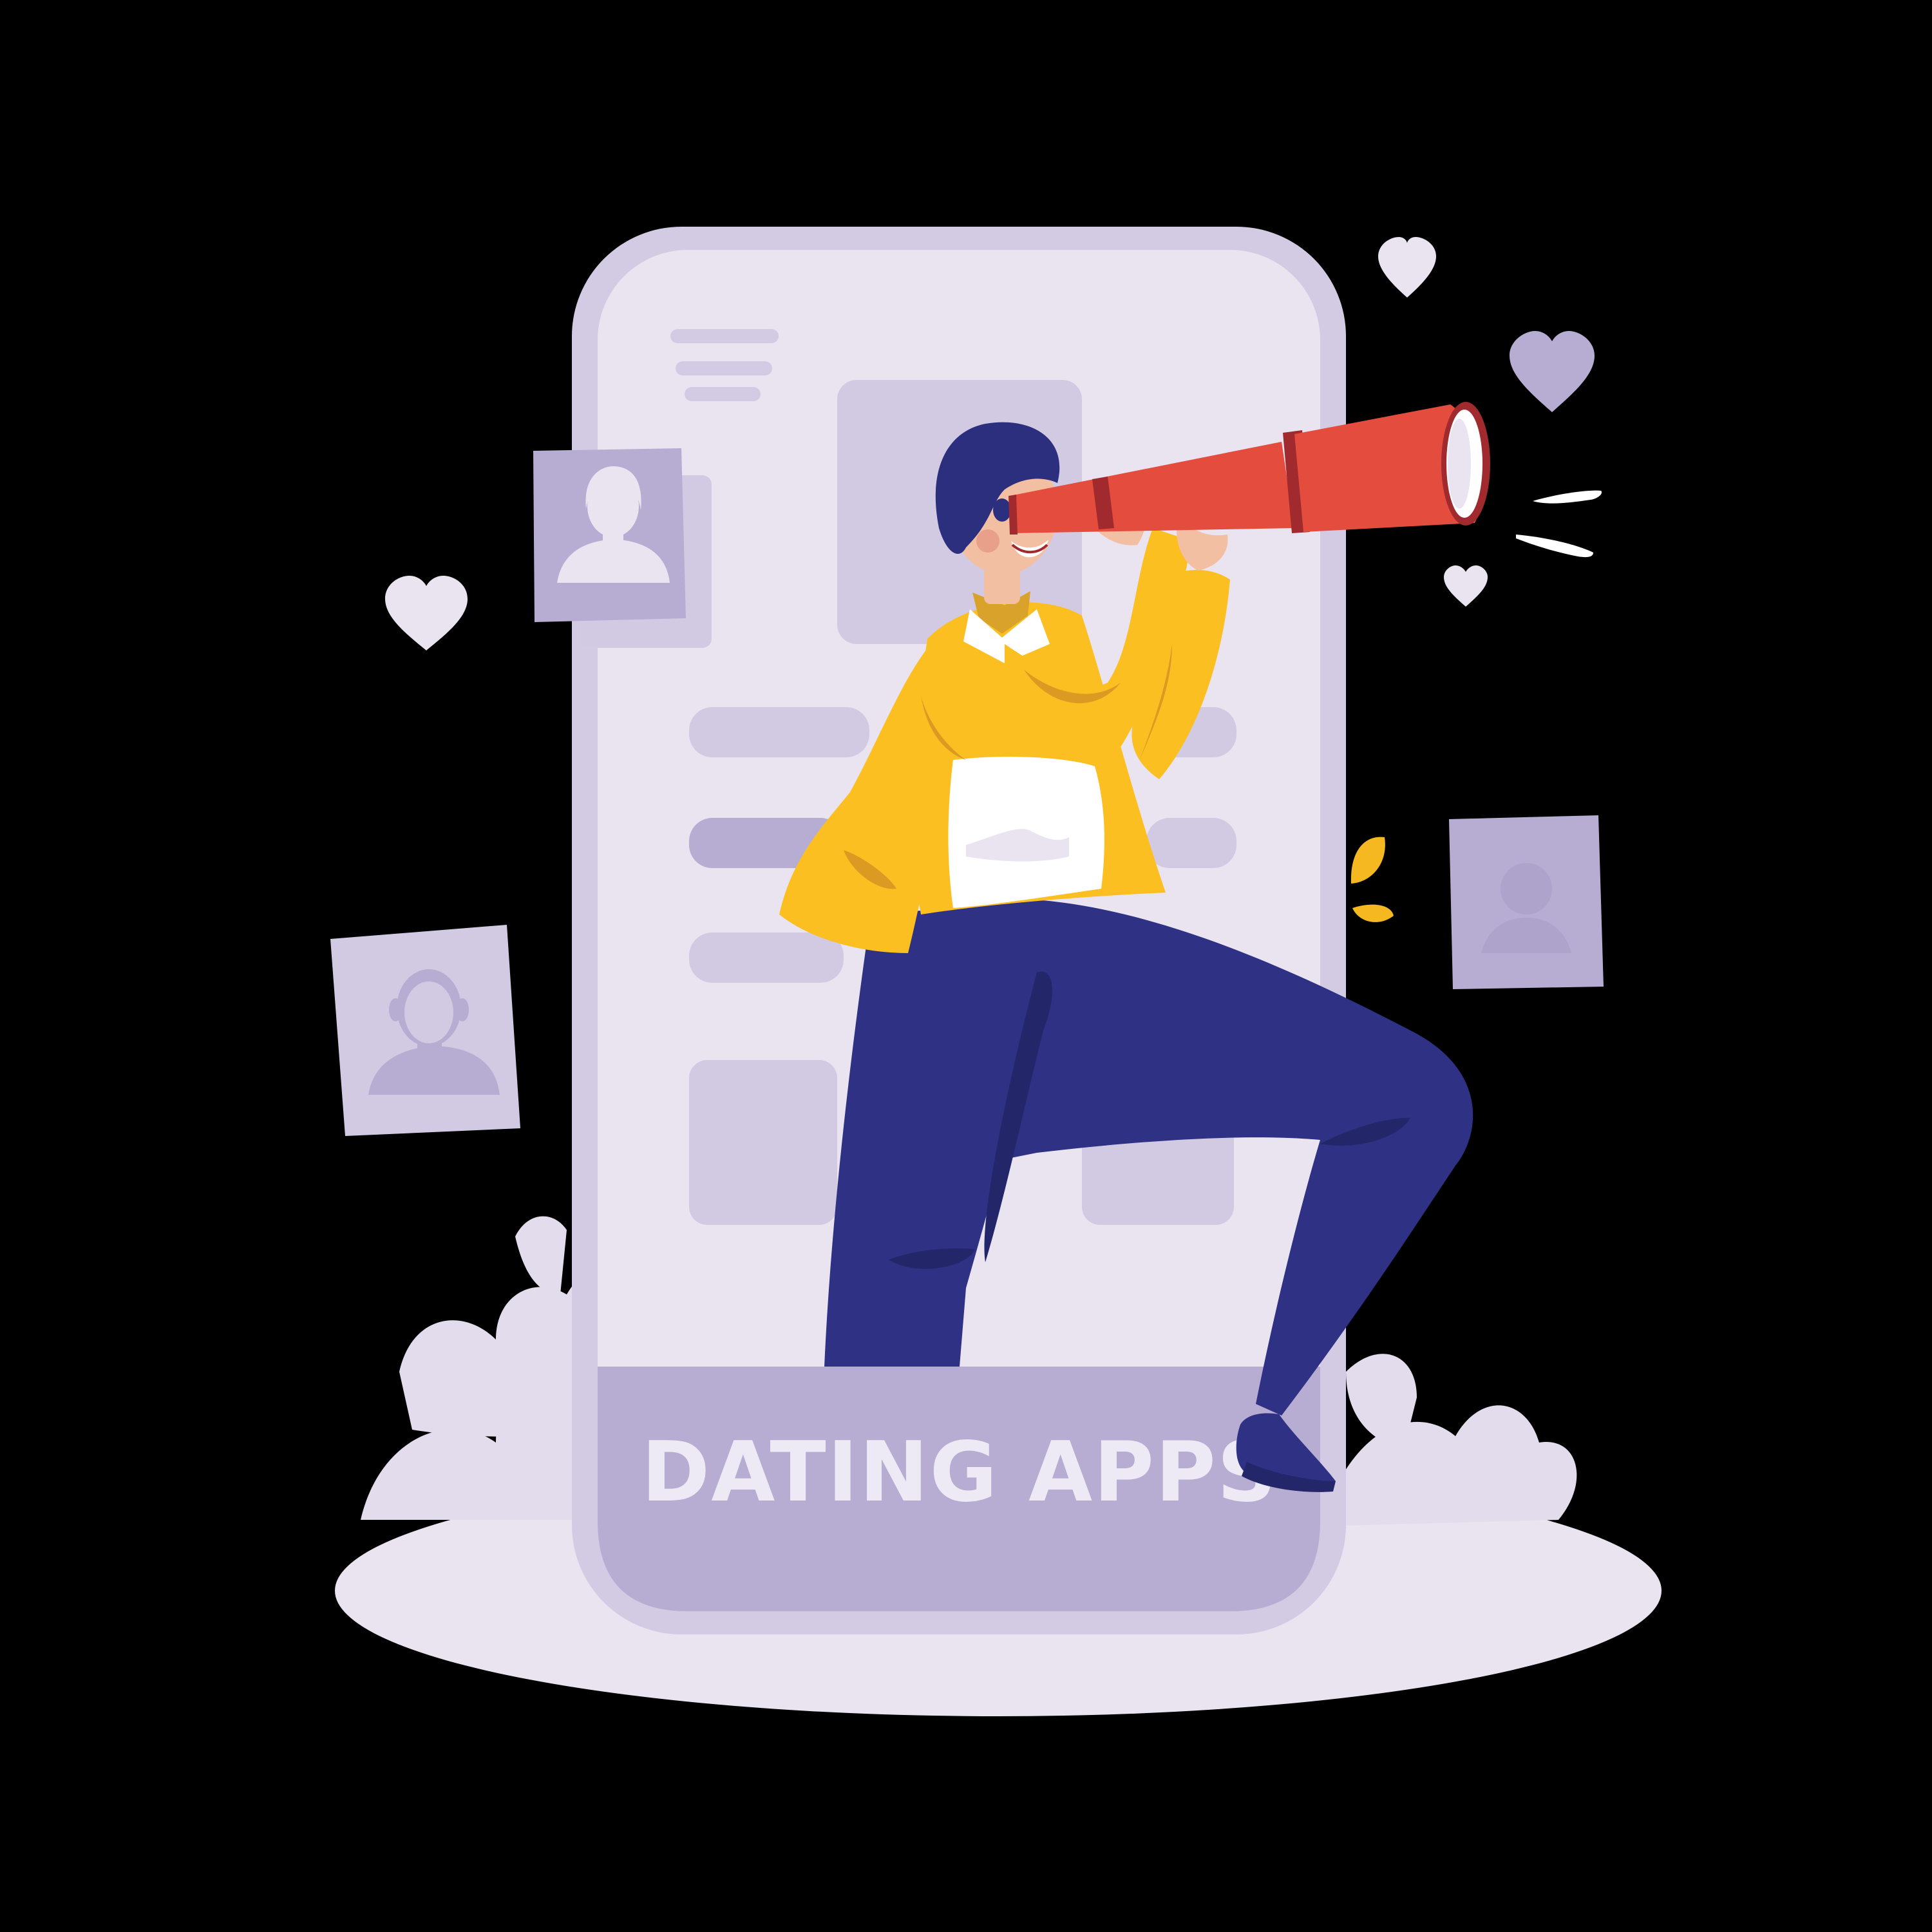 This screenshot has height=1932, width=1932. Describe the element at coordinates (1527, 902) in the screenshot. I see `right-photo-card` at that location.